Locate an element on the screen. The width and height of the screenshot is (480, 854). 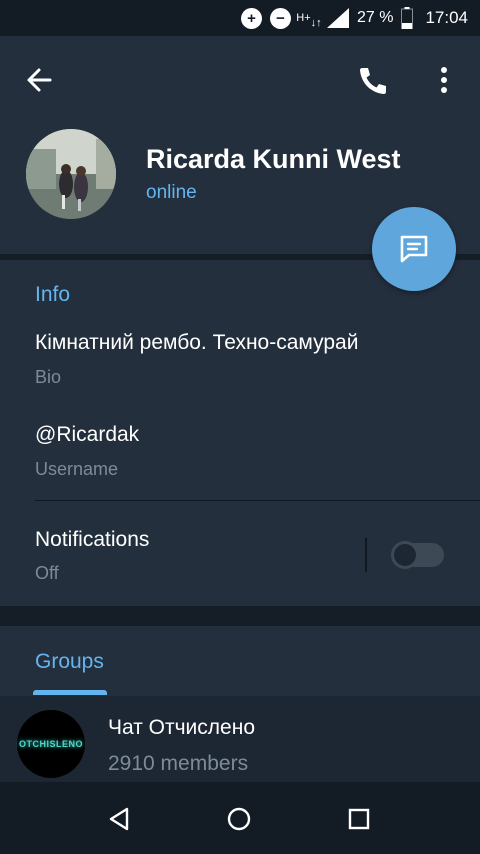
battery-percent: 27 % is located at coordinates (375, 17).